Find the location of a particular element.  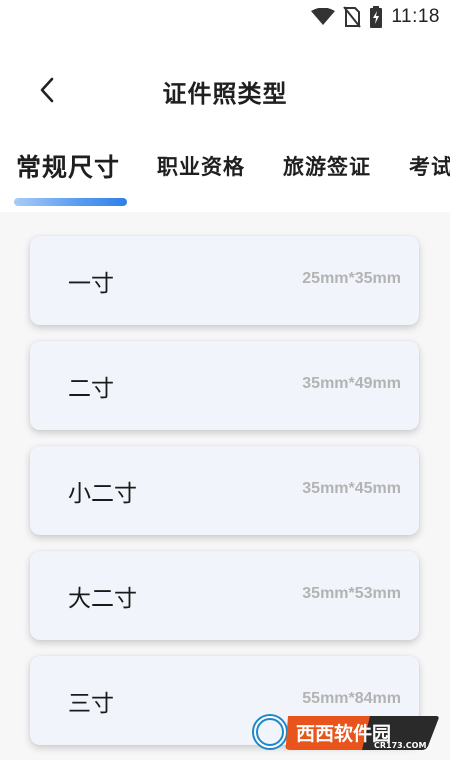

wifi-icon is located at coordinates (323, 17).